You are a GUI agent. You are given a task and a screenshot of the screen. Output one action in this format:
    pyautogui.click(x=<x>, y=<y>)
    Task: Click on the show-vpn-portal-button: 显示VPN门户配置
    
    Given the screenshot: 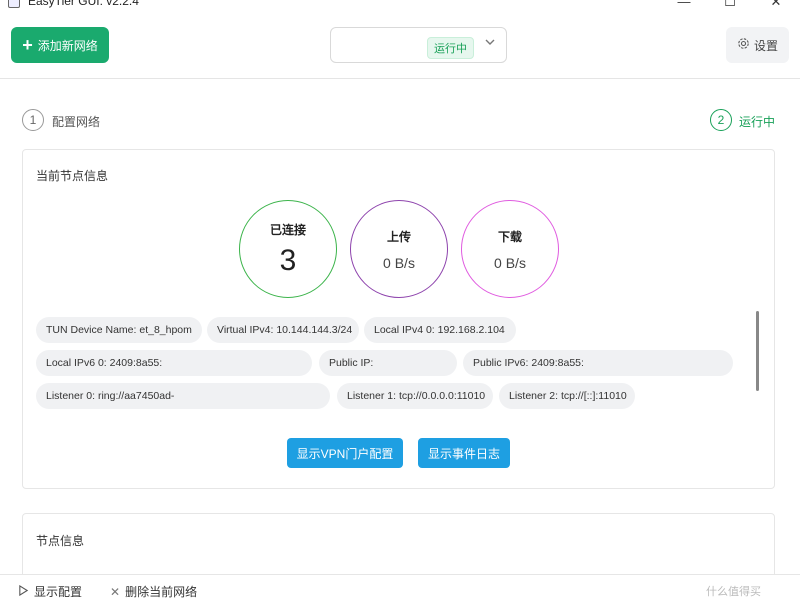 What is the action you would take?
    pyautogui.click(x=345, y=453)
    